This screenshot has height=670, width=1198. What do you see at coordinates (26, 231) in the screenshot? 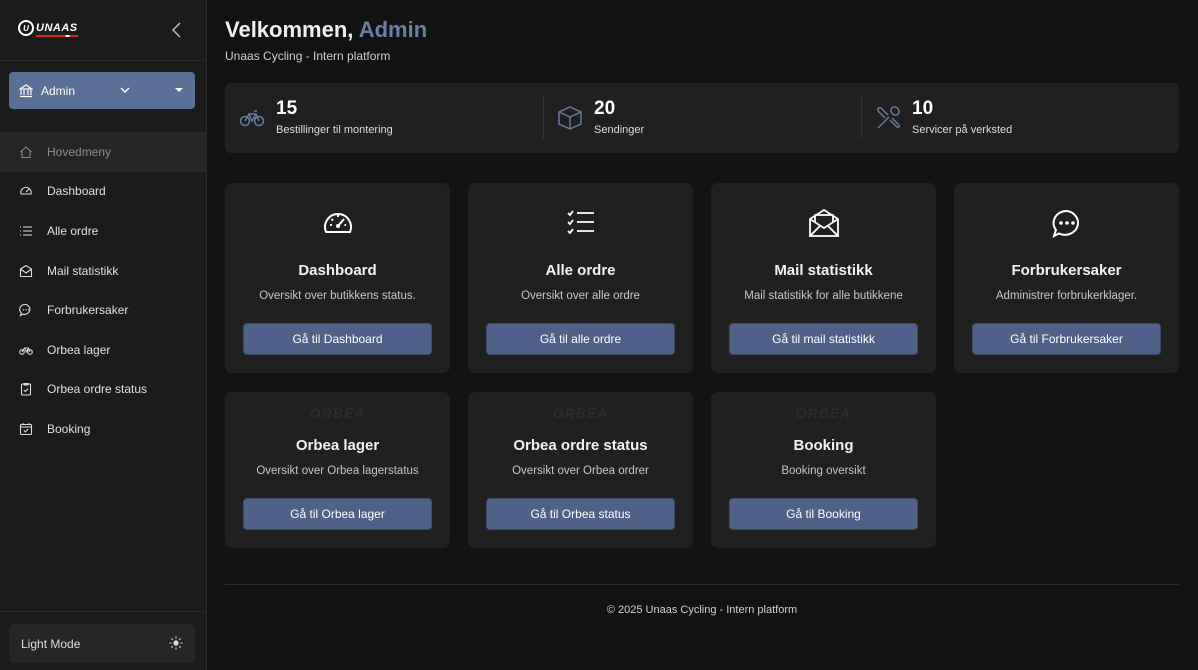
I see `list-icon` at bounding box center [26, 231].